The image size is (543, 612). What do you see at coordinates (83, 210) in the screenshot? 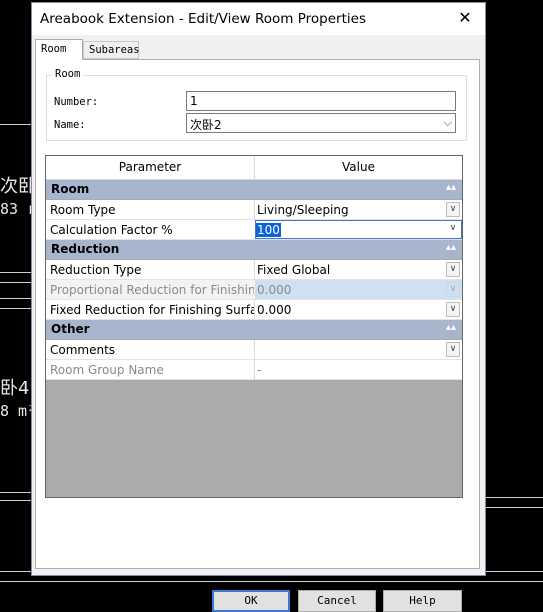
I see `property-name: Room Type` at bounding box center [83, 210].